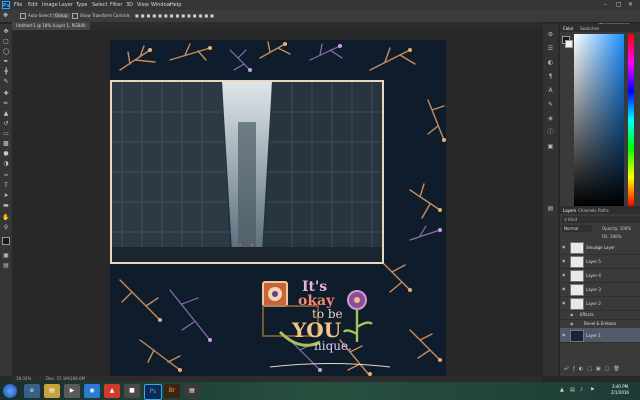 Image resolution: width=640 pixels, height=400 pixels. What do you see at coordinates (112, 391) in the screenshot?
I see `app-icon: ▲` at bounding box center [112, 391].